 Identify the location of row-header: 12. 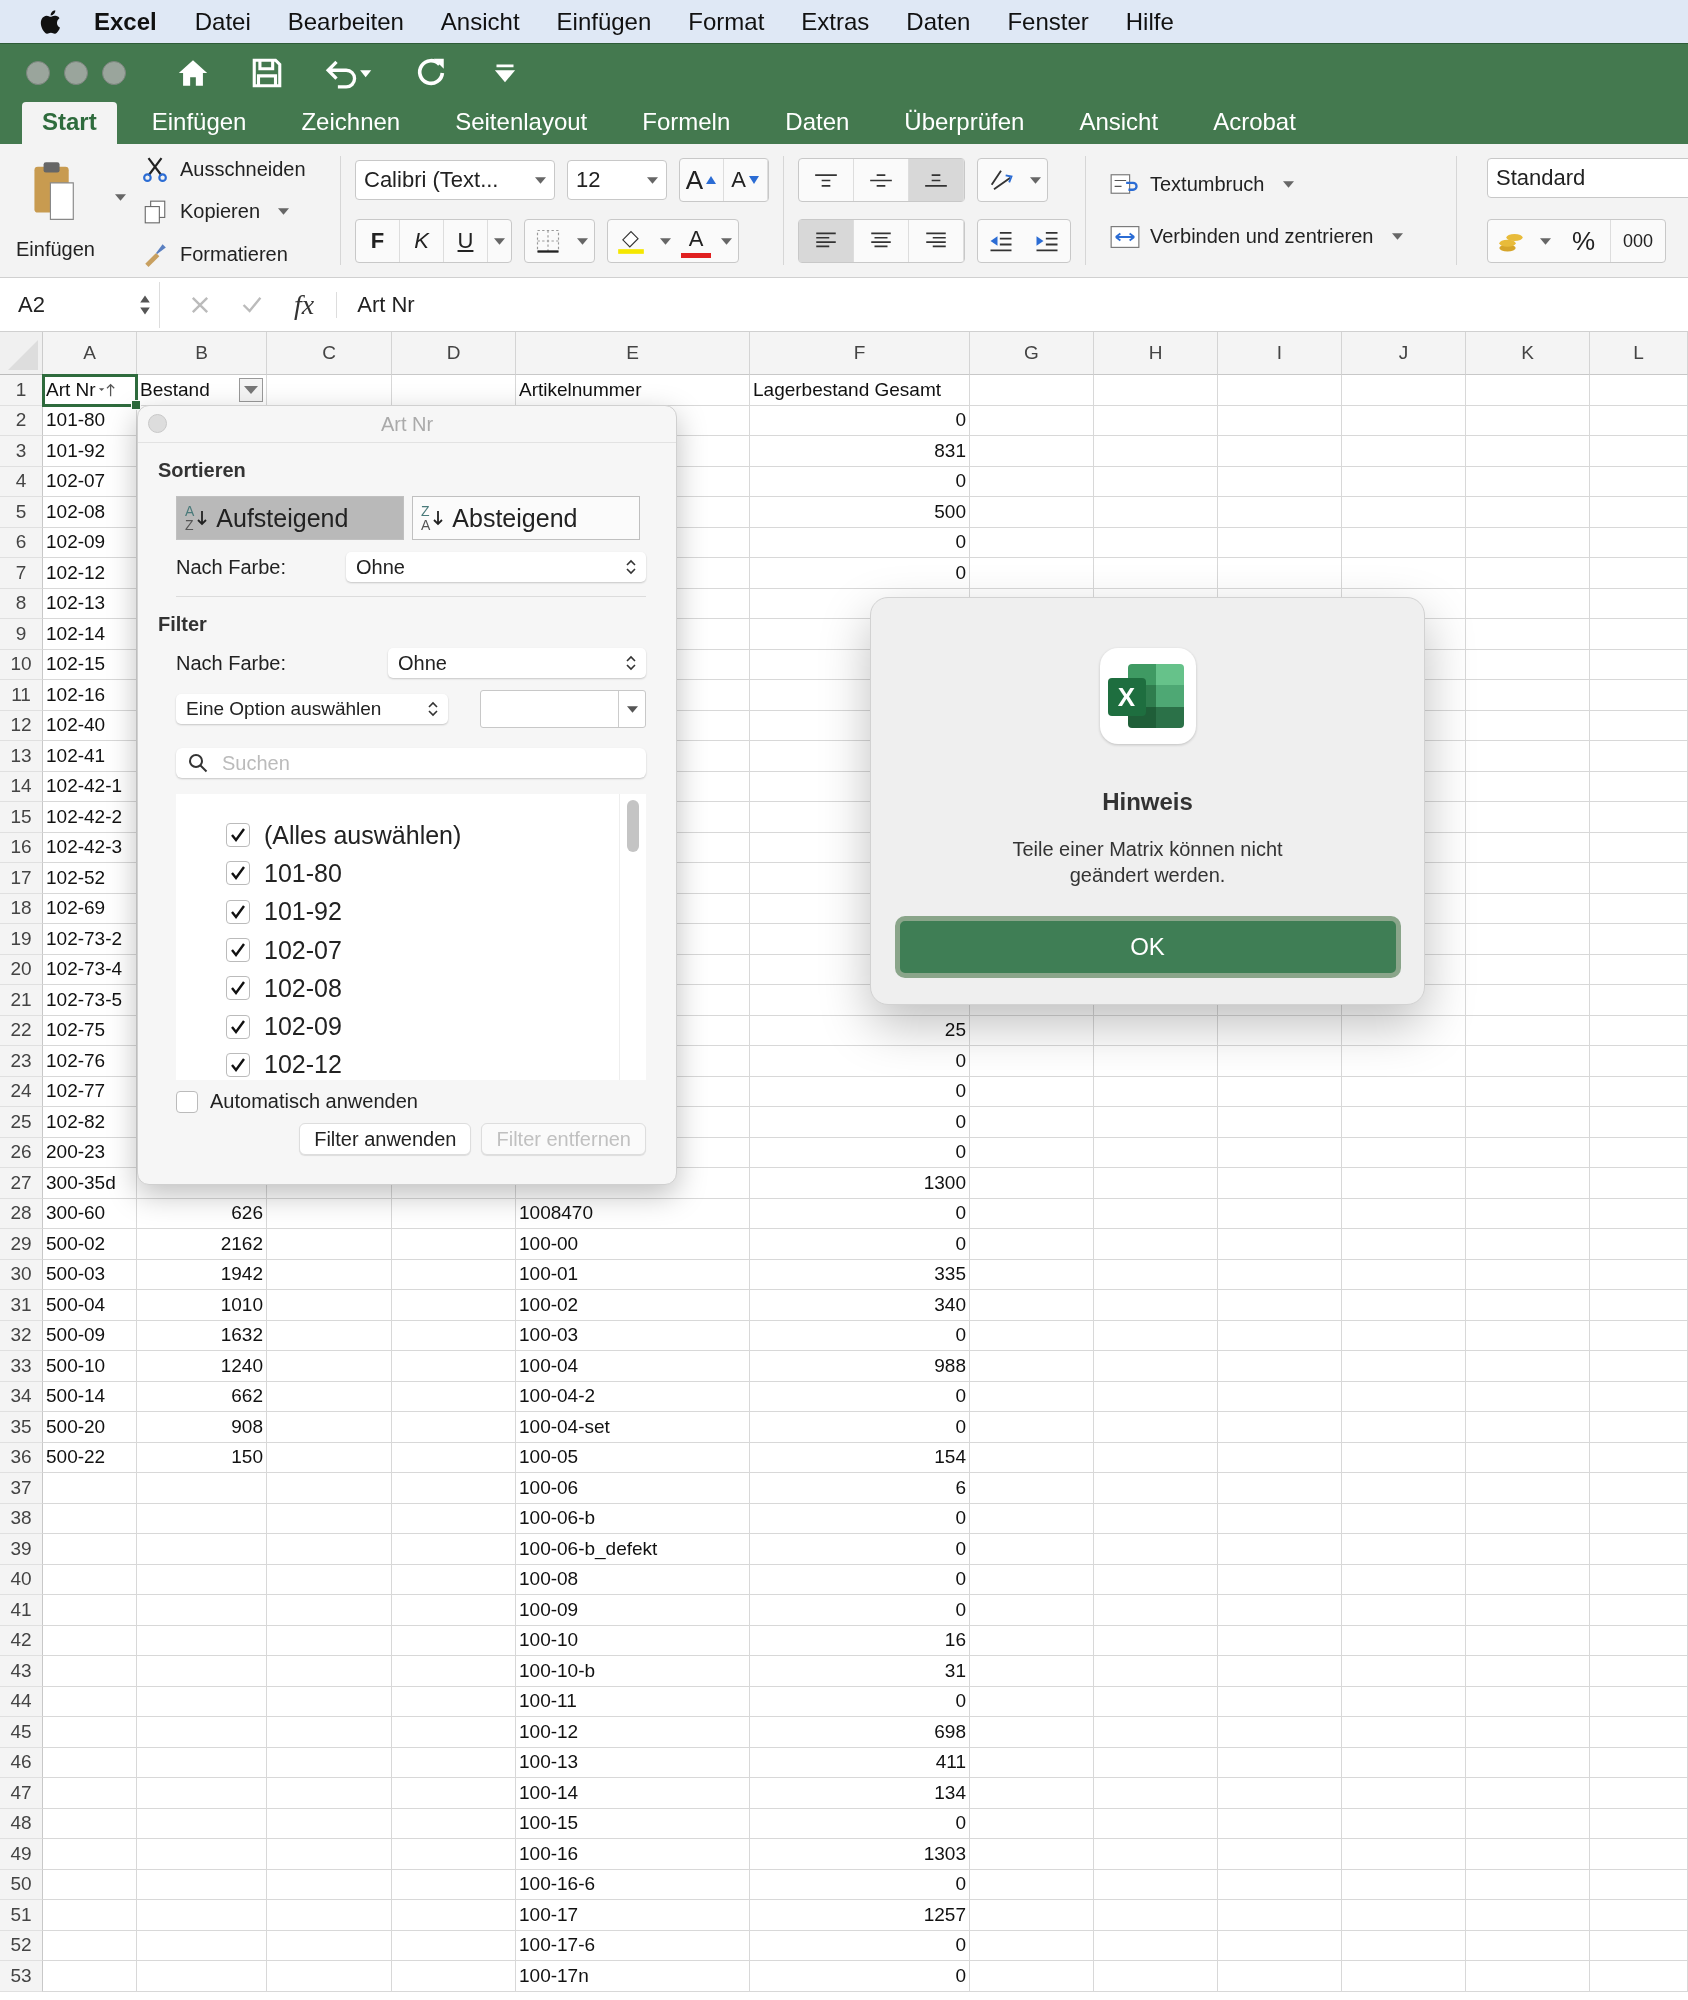
(21, 725).